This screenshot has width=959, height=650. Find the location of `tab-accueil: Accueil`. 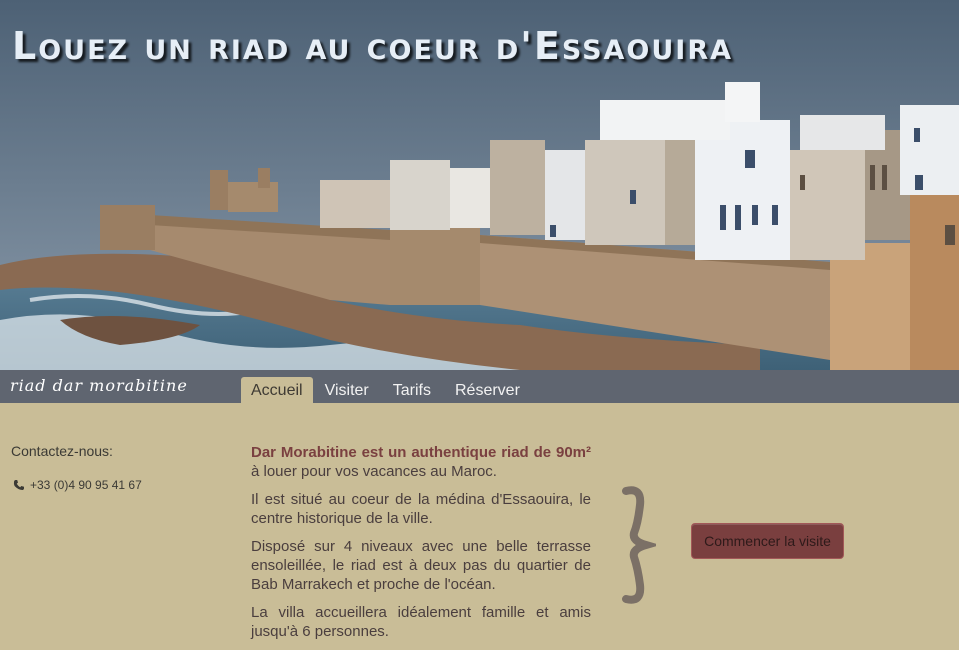

tab-accueil: Accueil is located at coordinates (277, 390).